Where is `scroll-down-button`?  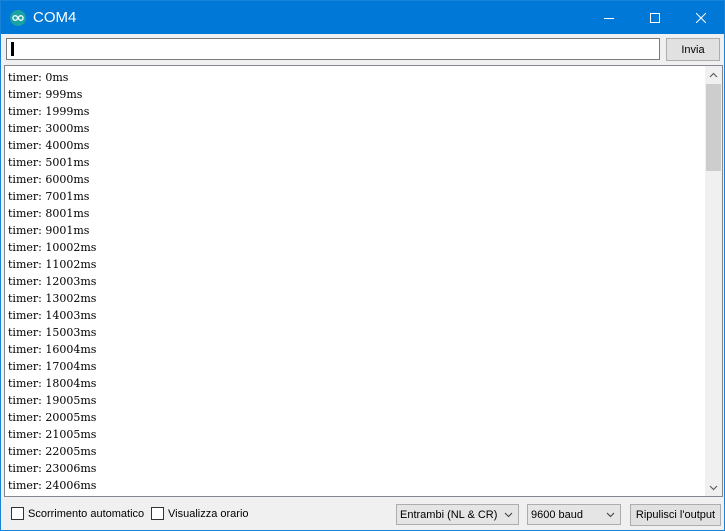 scroll-down-button is located at coordinates (713, 487).